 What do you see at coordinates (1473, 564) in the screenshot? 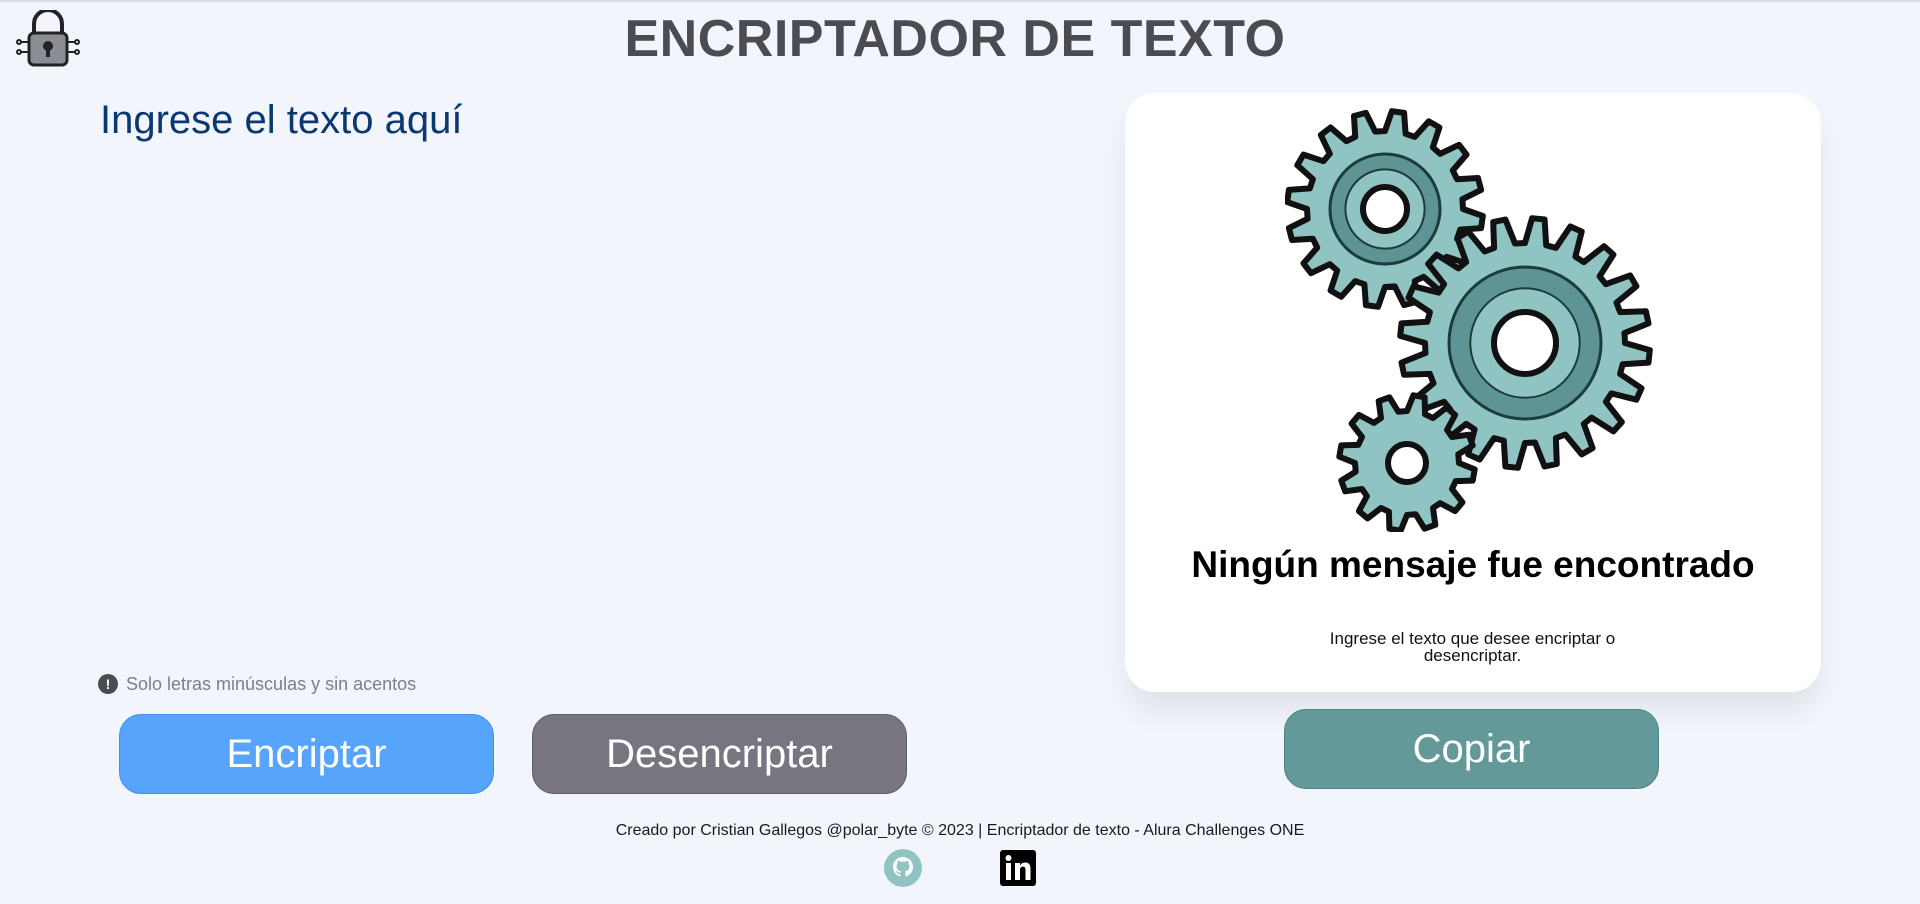
I see `empty-state-title: Ningún mensaje fue encontrado` at bounding box center [1473, 564].